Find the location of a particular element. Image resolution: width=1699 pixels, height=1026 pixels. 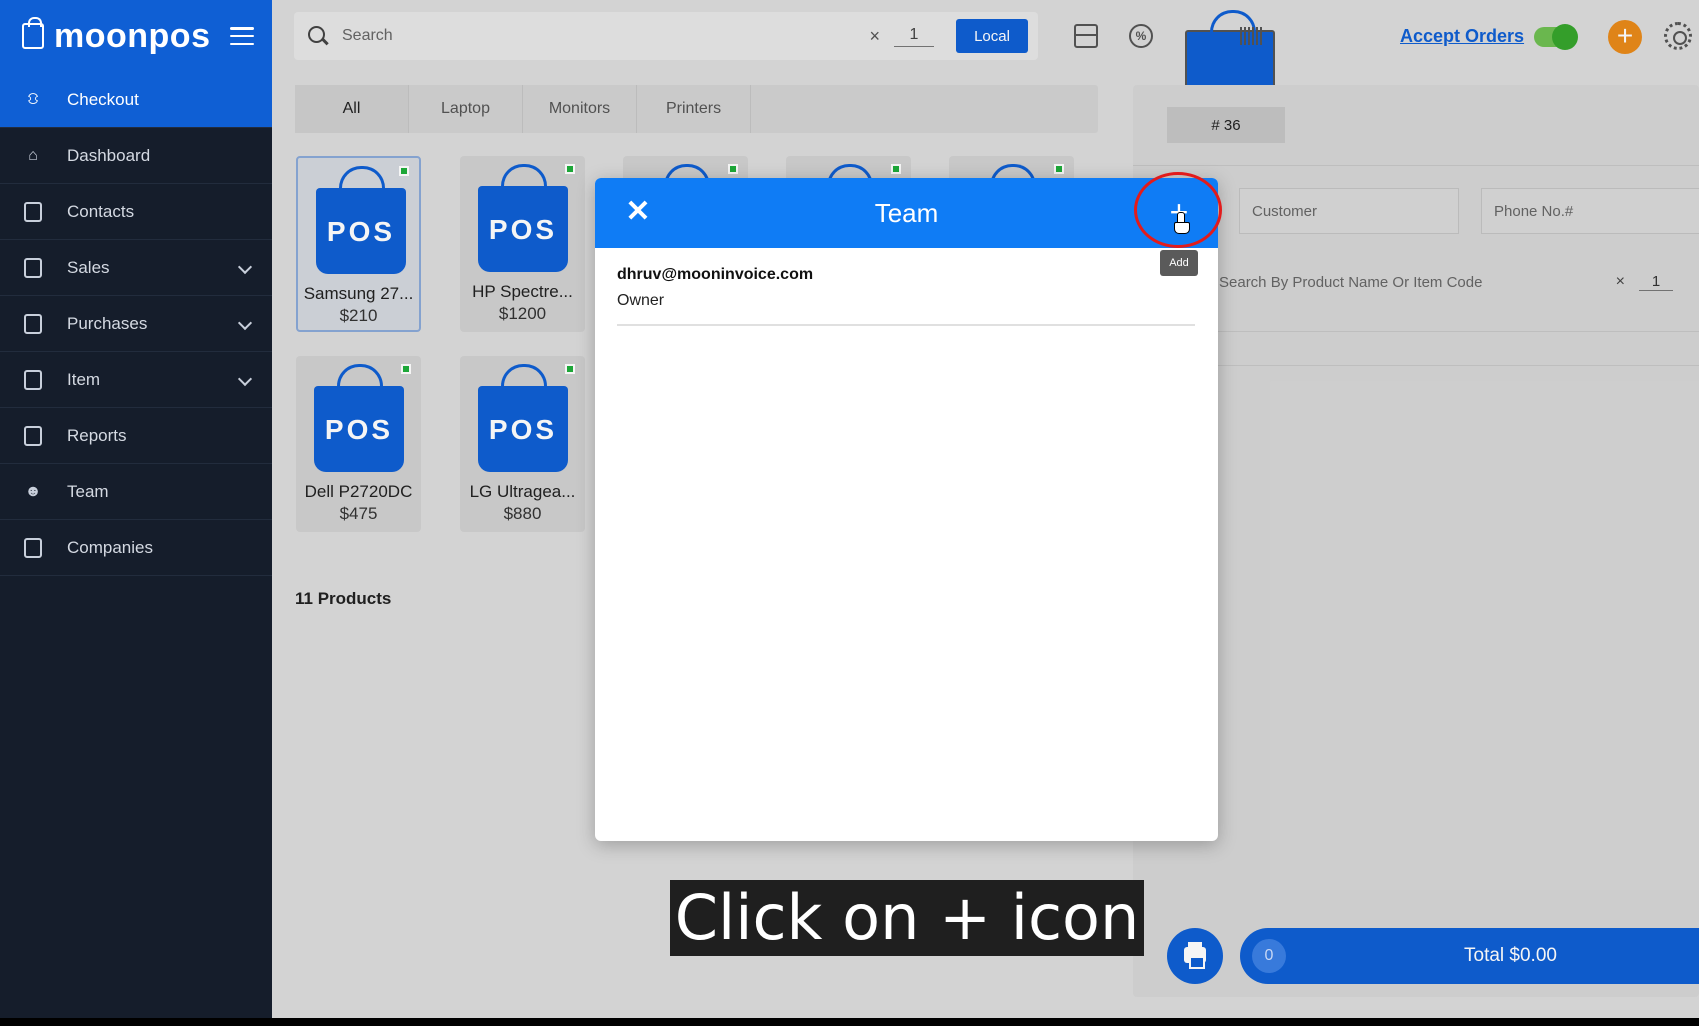

member-email: dhruv@mooninvoice.com is located at coordinates (715, 274).